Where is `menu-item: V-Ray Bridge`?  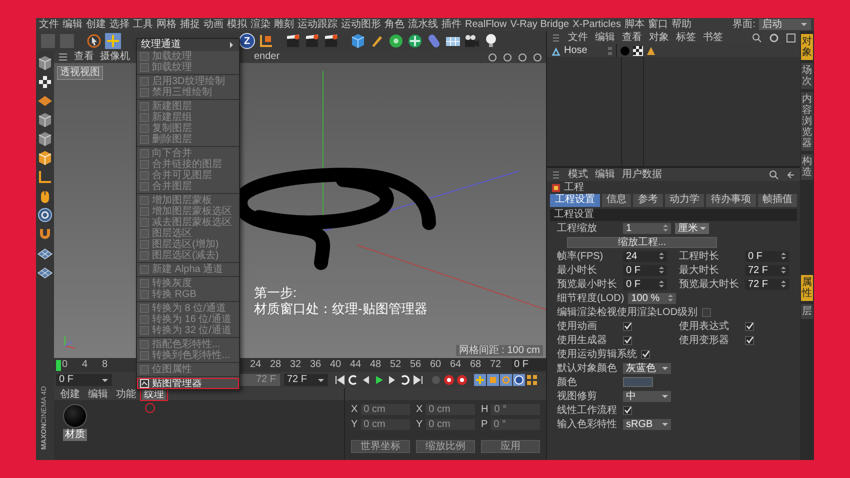 menu-item: V-Ray Bridge is located at coordinates (540, 24).